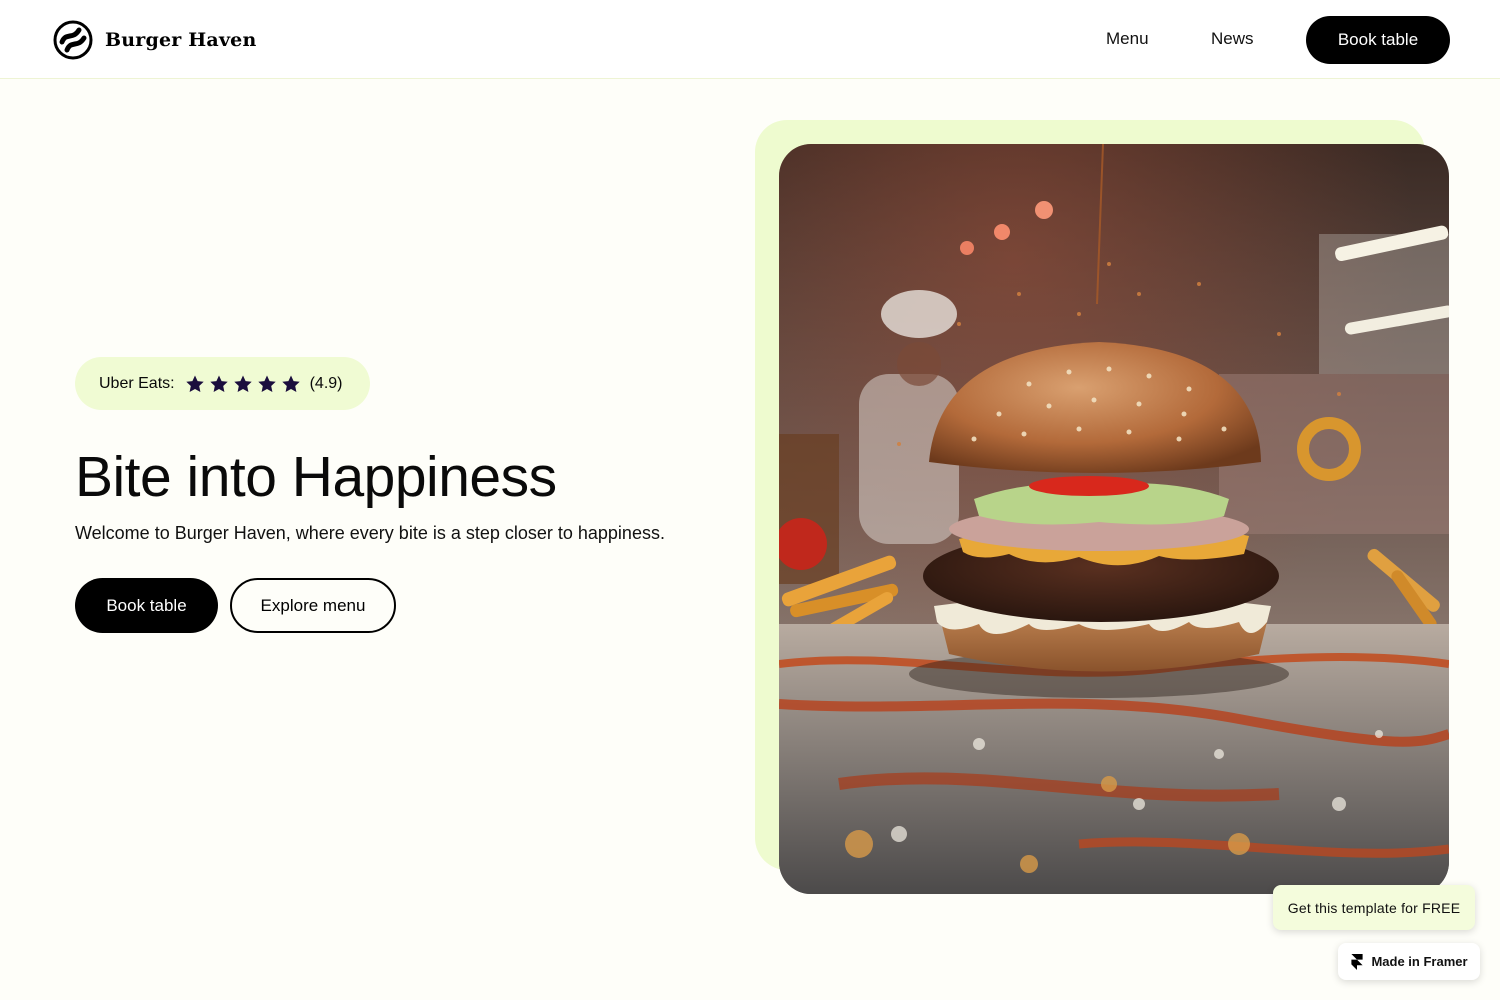  Describe the element at coordinates (313, 605) in the screenshot. I see `explore-menu-button: Explore menu` at that location.